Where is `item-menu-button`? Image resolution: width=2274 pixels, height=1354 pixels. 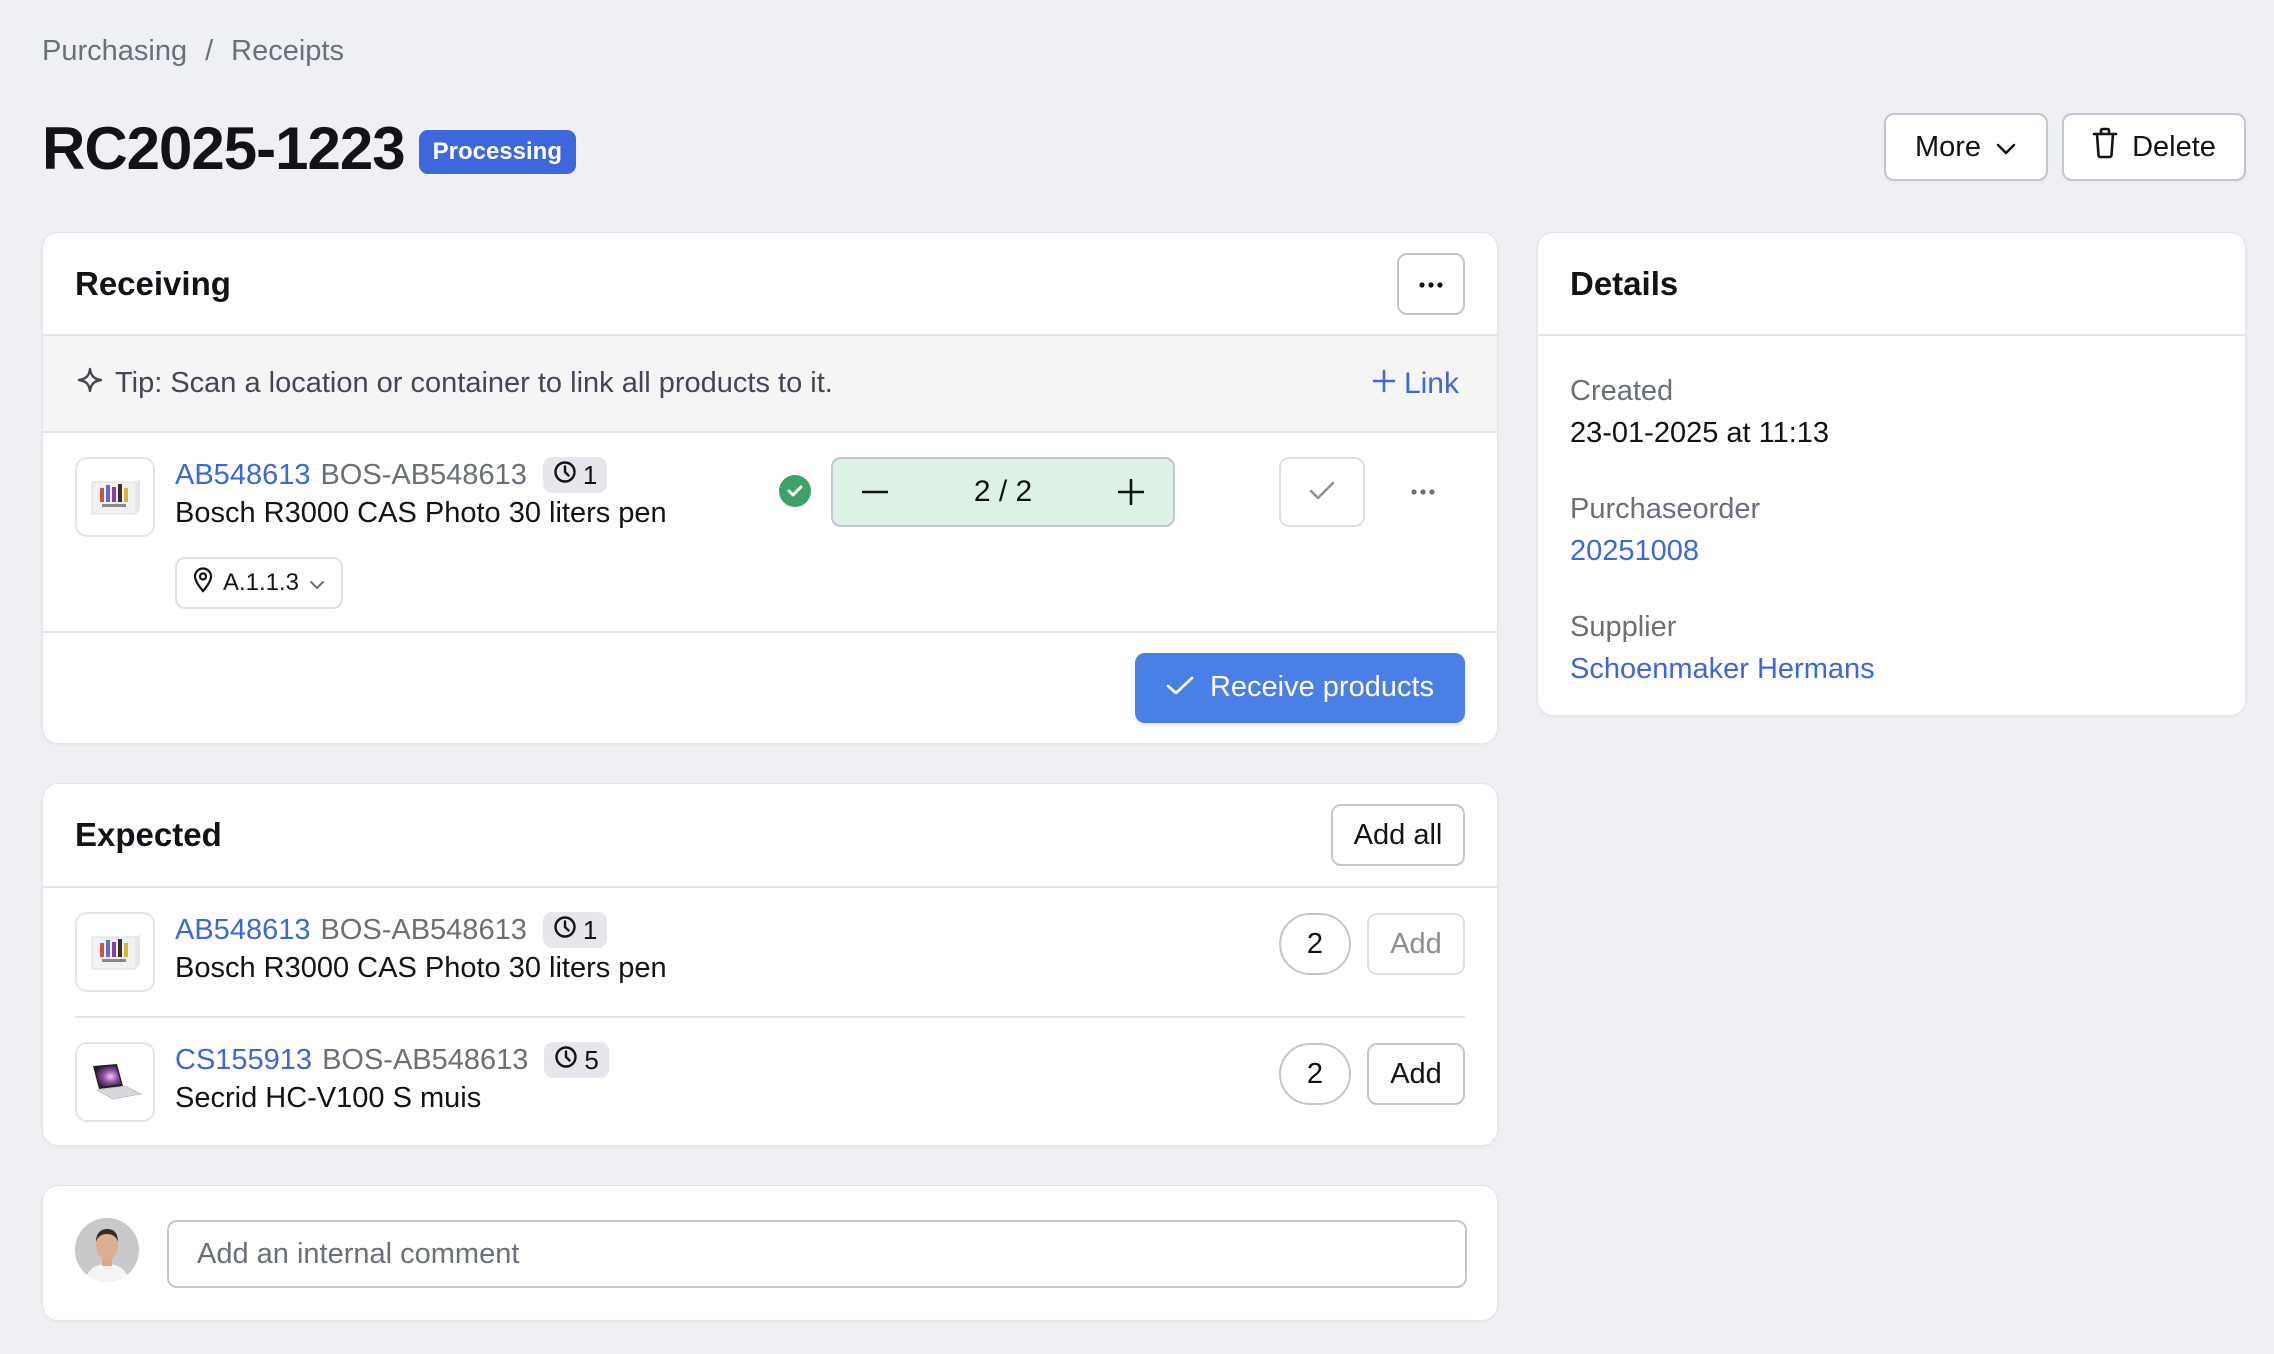
item-menu-button is located at coordinates (1423, 491).